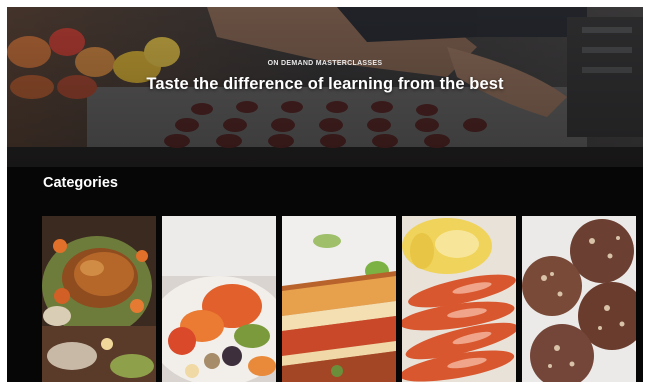  I want to click on lasagna-image, so click(339, 299).